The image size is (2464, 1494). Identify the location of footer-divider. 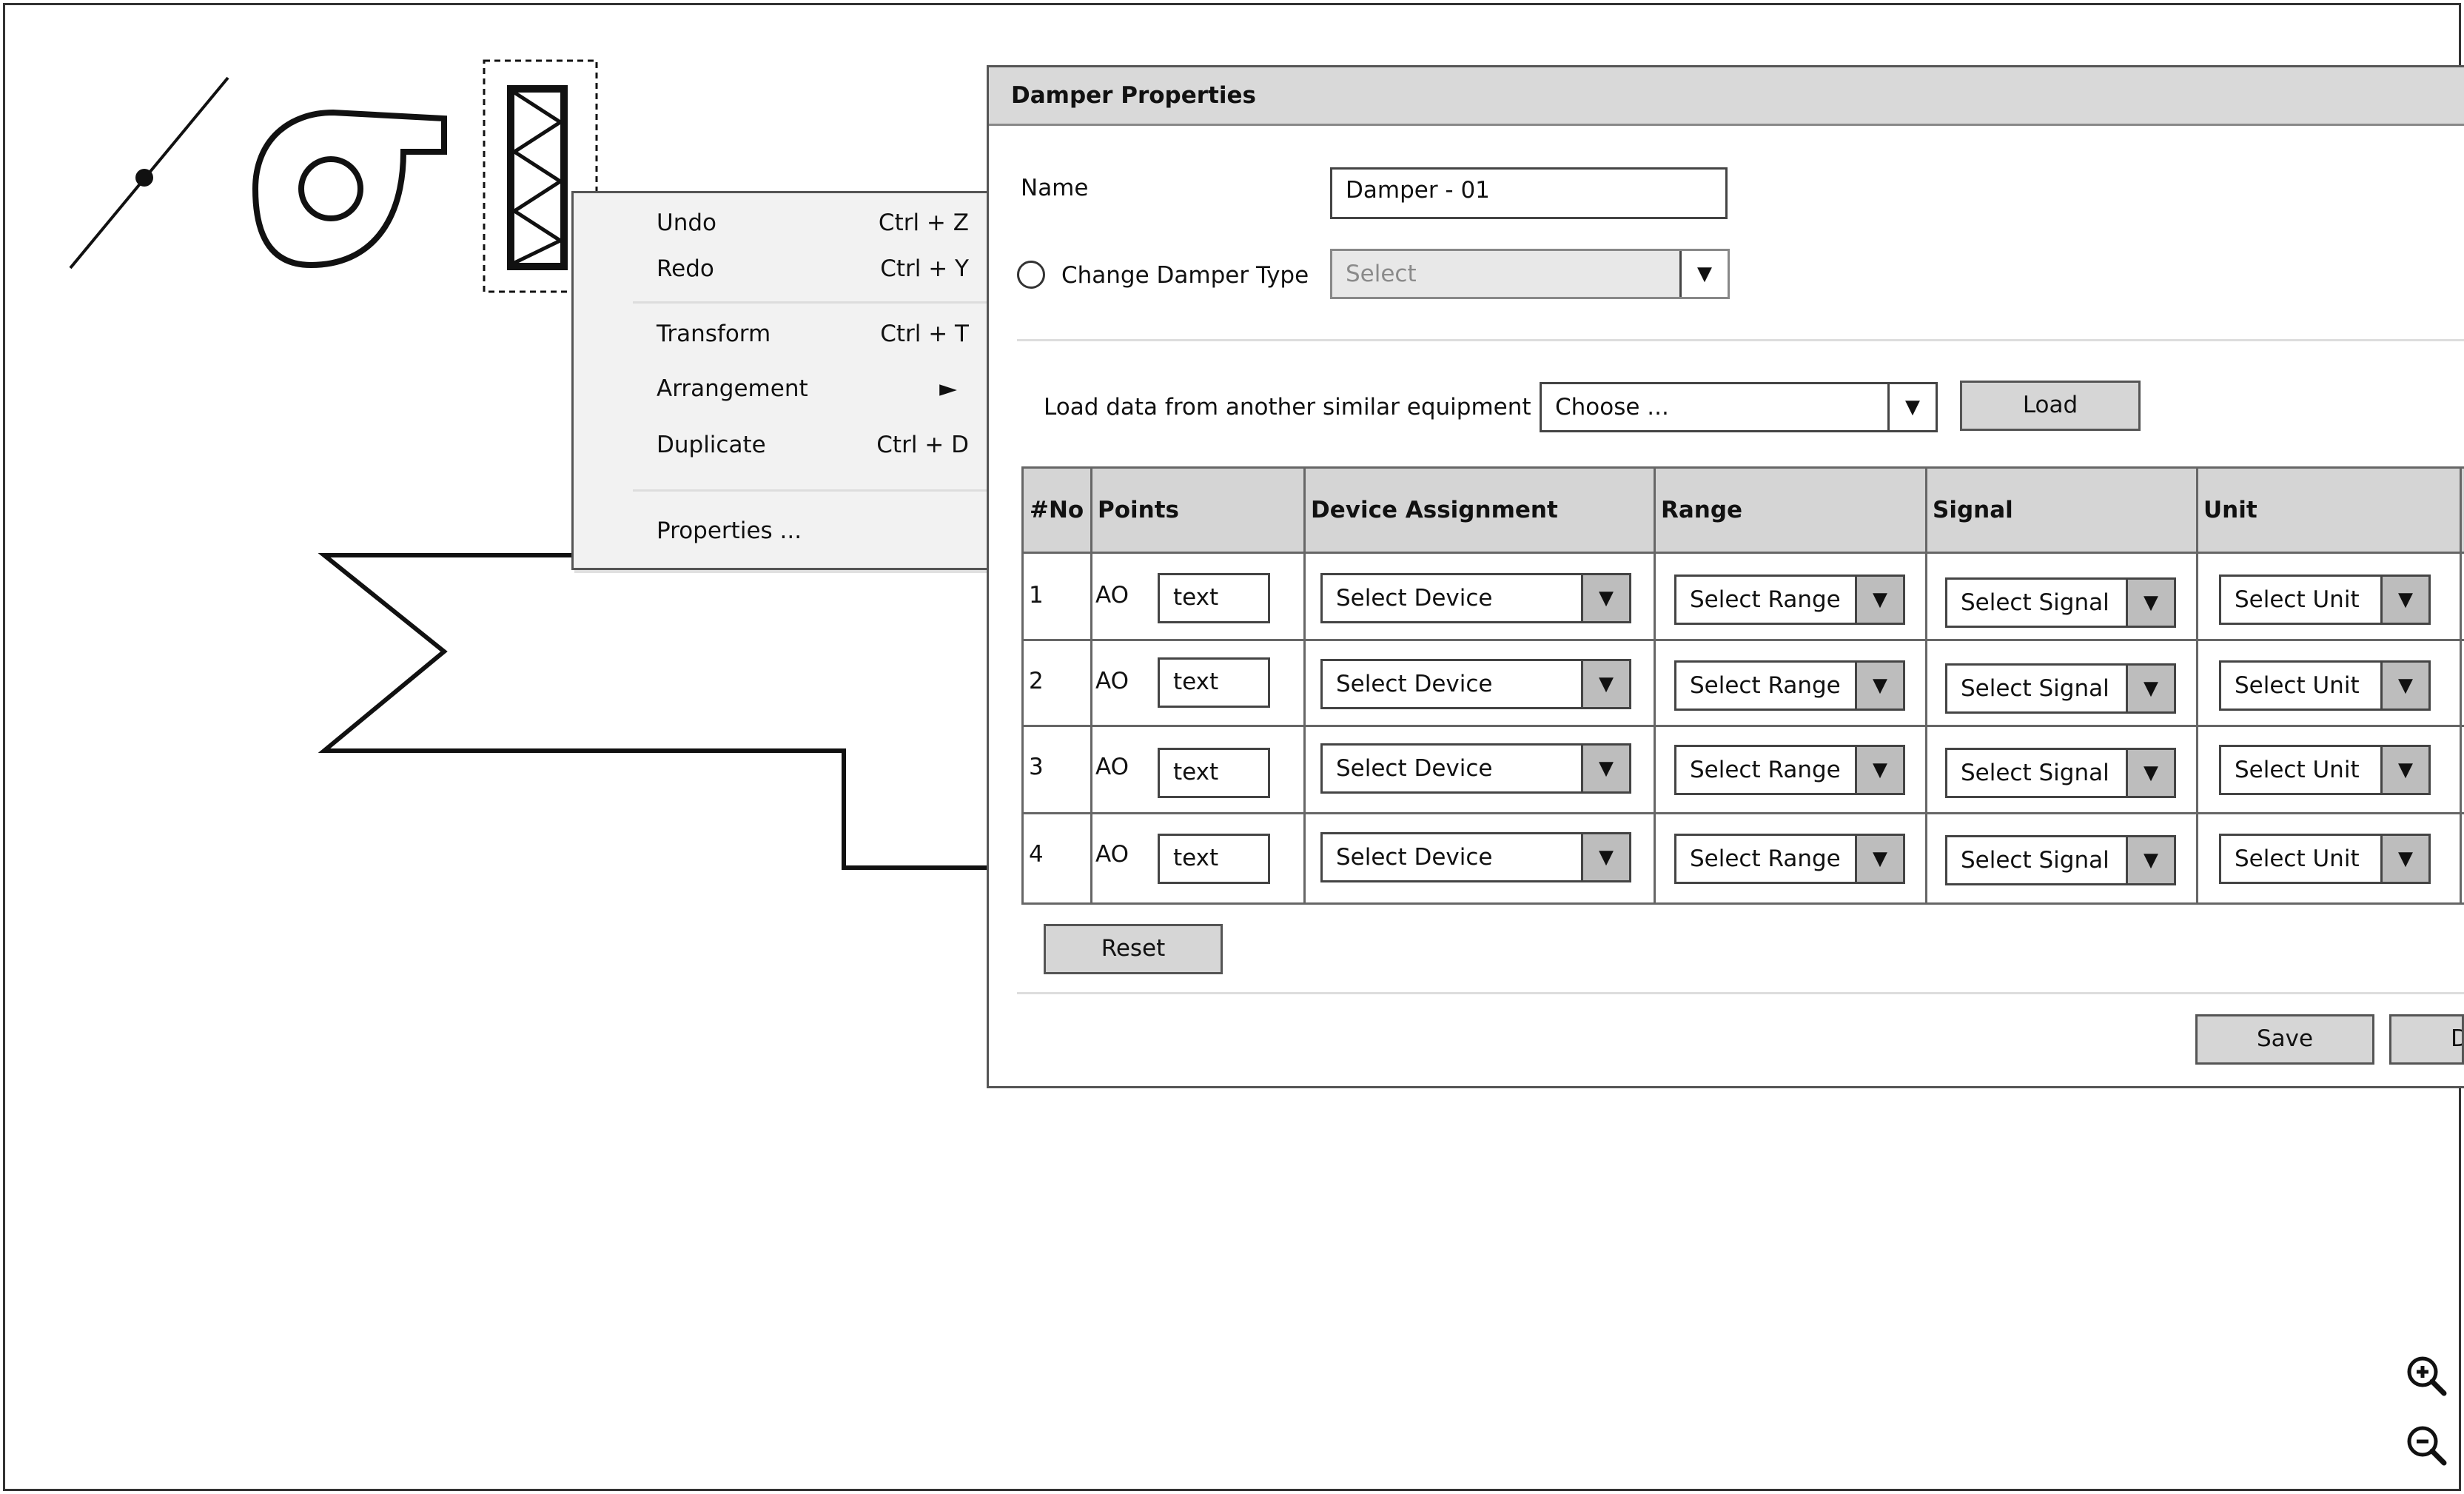
(1740, 993).